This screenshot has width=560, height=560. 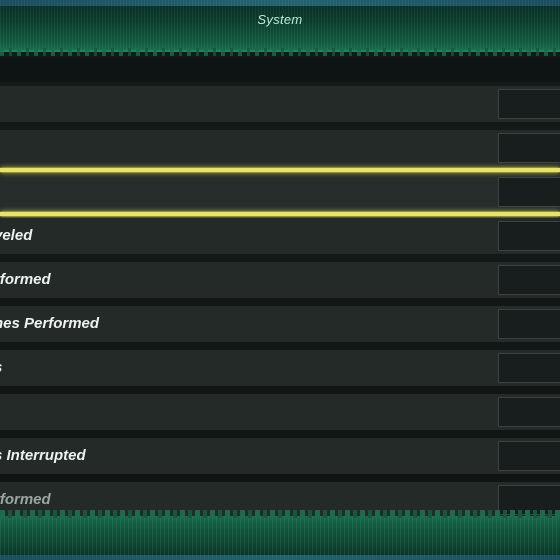 What do you see at coordinates (280, 535) in the screenshot?
I see `footer-bar` at bounding box center [280, 535].